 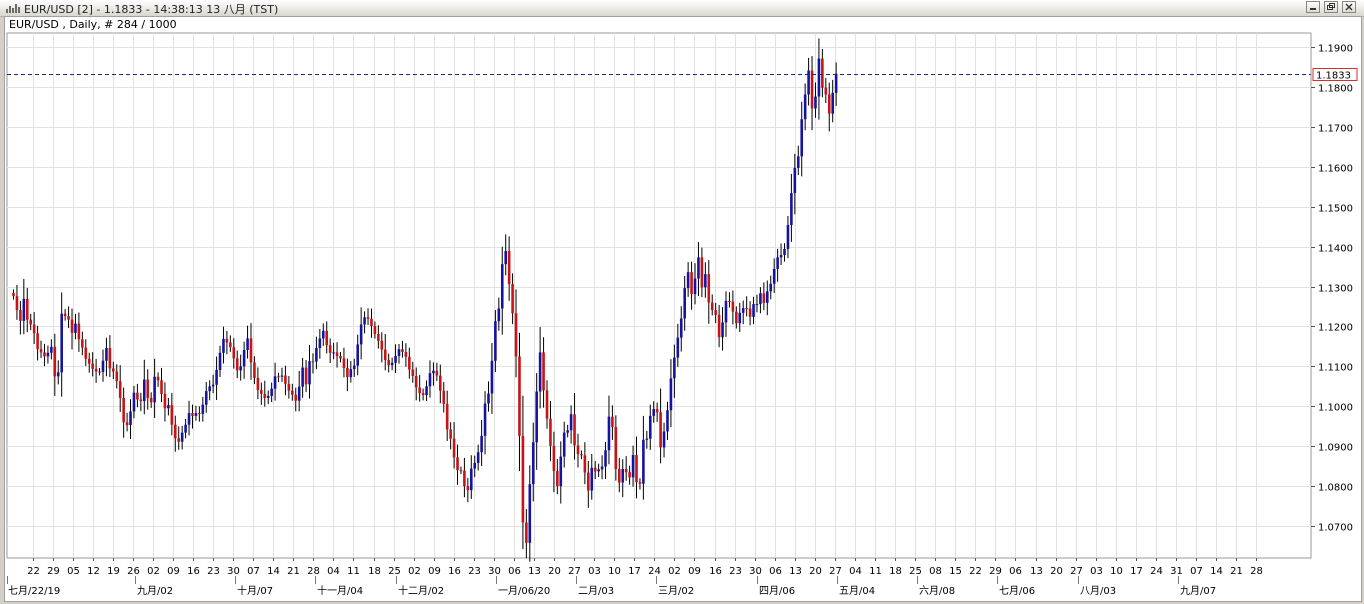 What do you see at coordinates (1335, 129) in the screenshot?
I see `y-tick-label: 1.1700` at bounding box center [1335, 129].